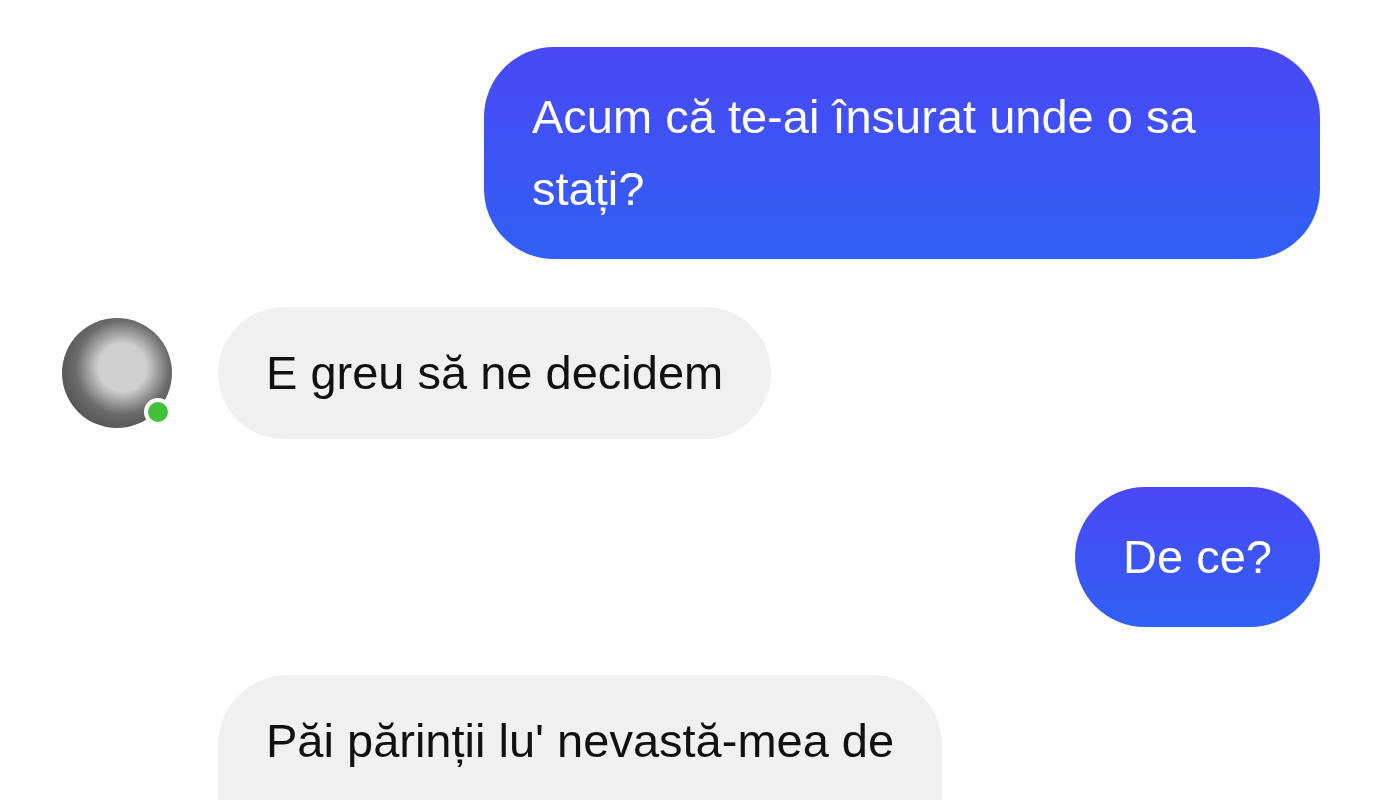 The width and height of the screenshot is (1400, 800). I want to click on received-message-bubble: Păi părinții lu' nevastă-mea de, so click(580, 737).